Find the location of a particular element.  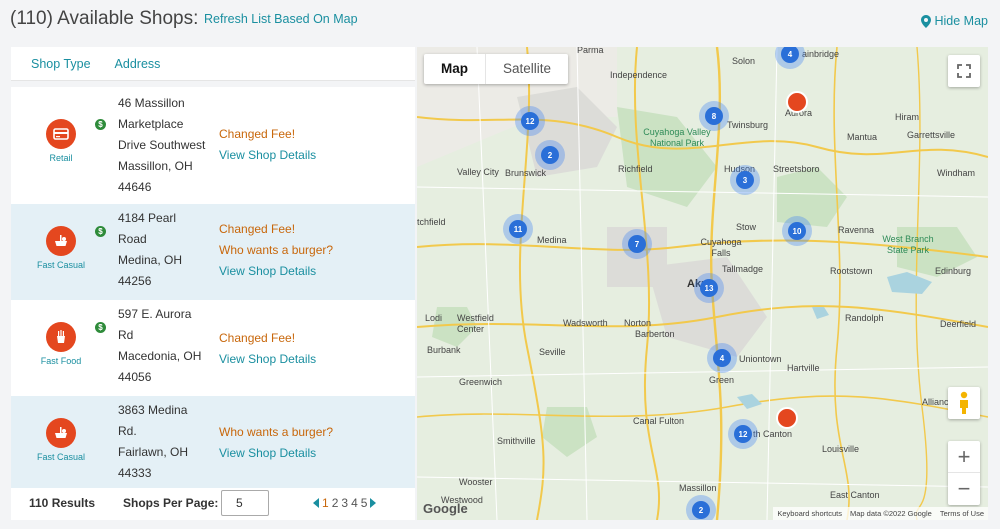

page-link-5: 5 is located at coordinates (364, 503).